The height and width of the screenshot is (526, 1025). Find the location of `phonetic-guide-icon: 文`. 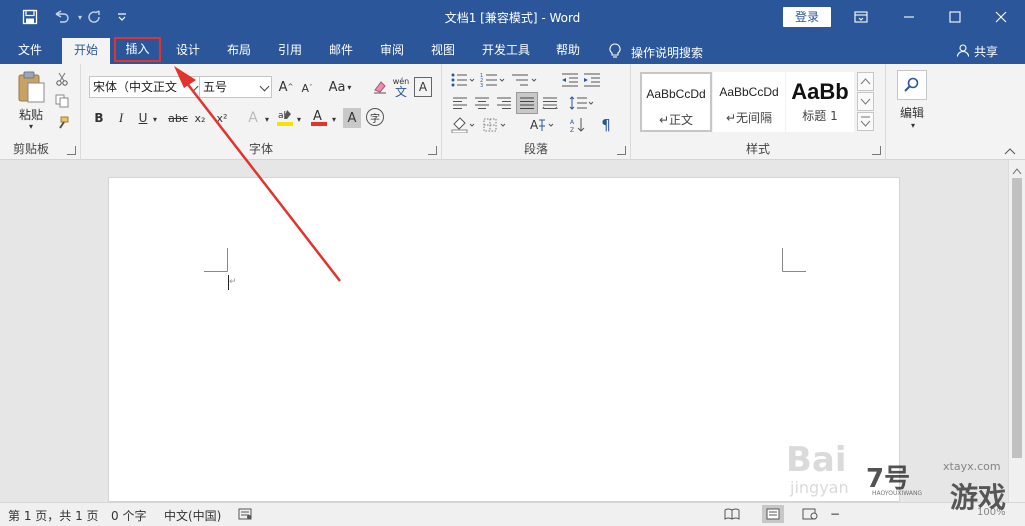

phonetic-guide-icon: 文 is located at coordinates (400, 92).